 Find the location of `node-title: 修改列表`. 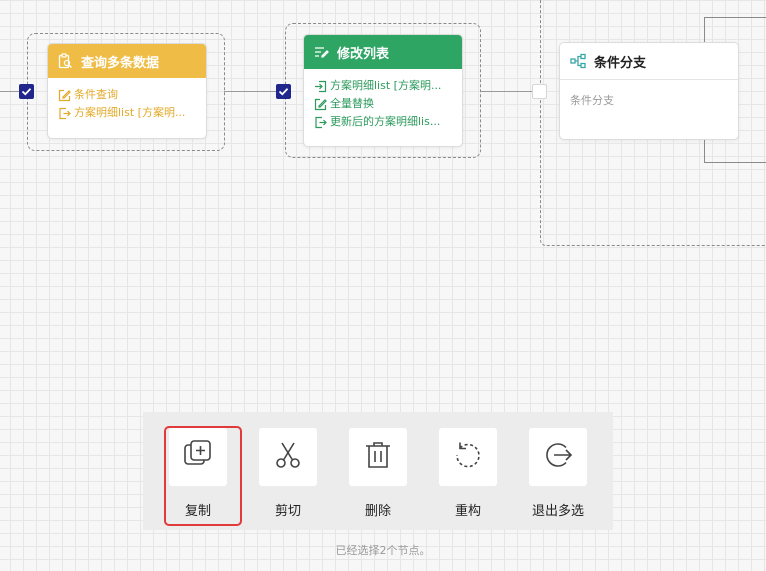

node-title: 修改列表 is located at coordinates (363, 54).